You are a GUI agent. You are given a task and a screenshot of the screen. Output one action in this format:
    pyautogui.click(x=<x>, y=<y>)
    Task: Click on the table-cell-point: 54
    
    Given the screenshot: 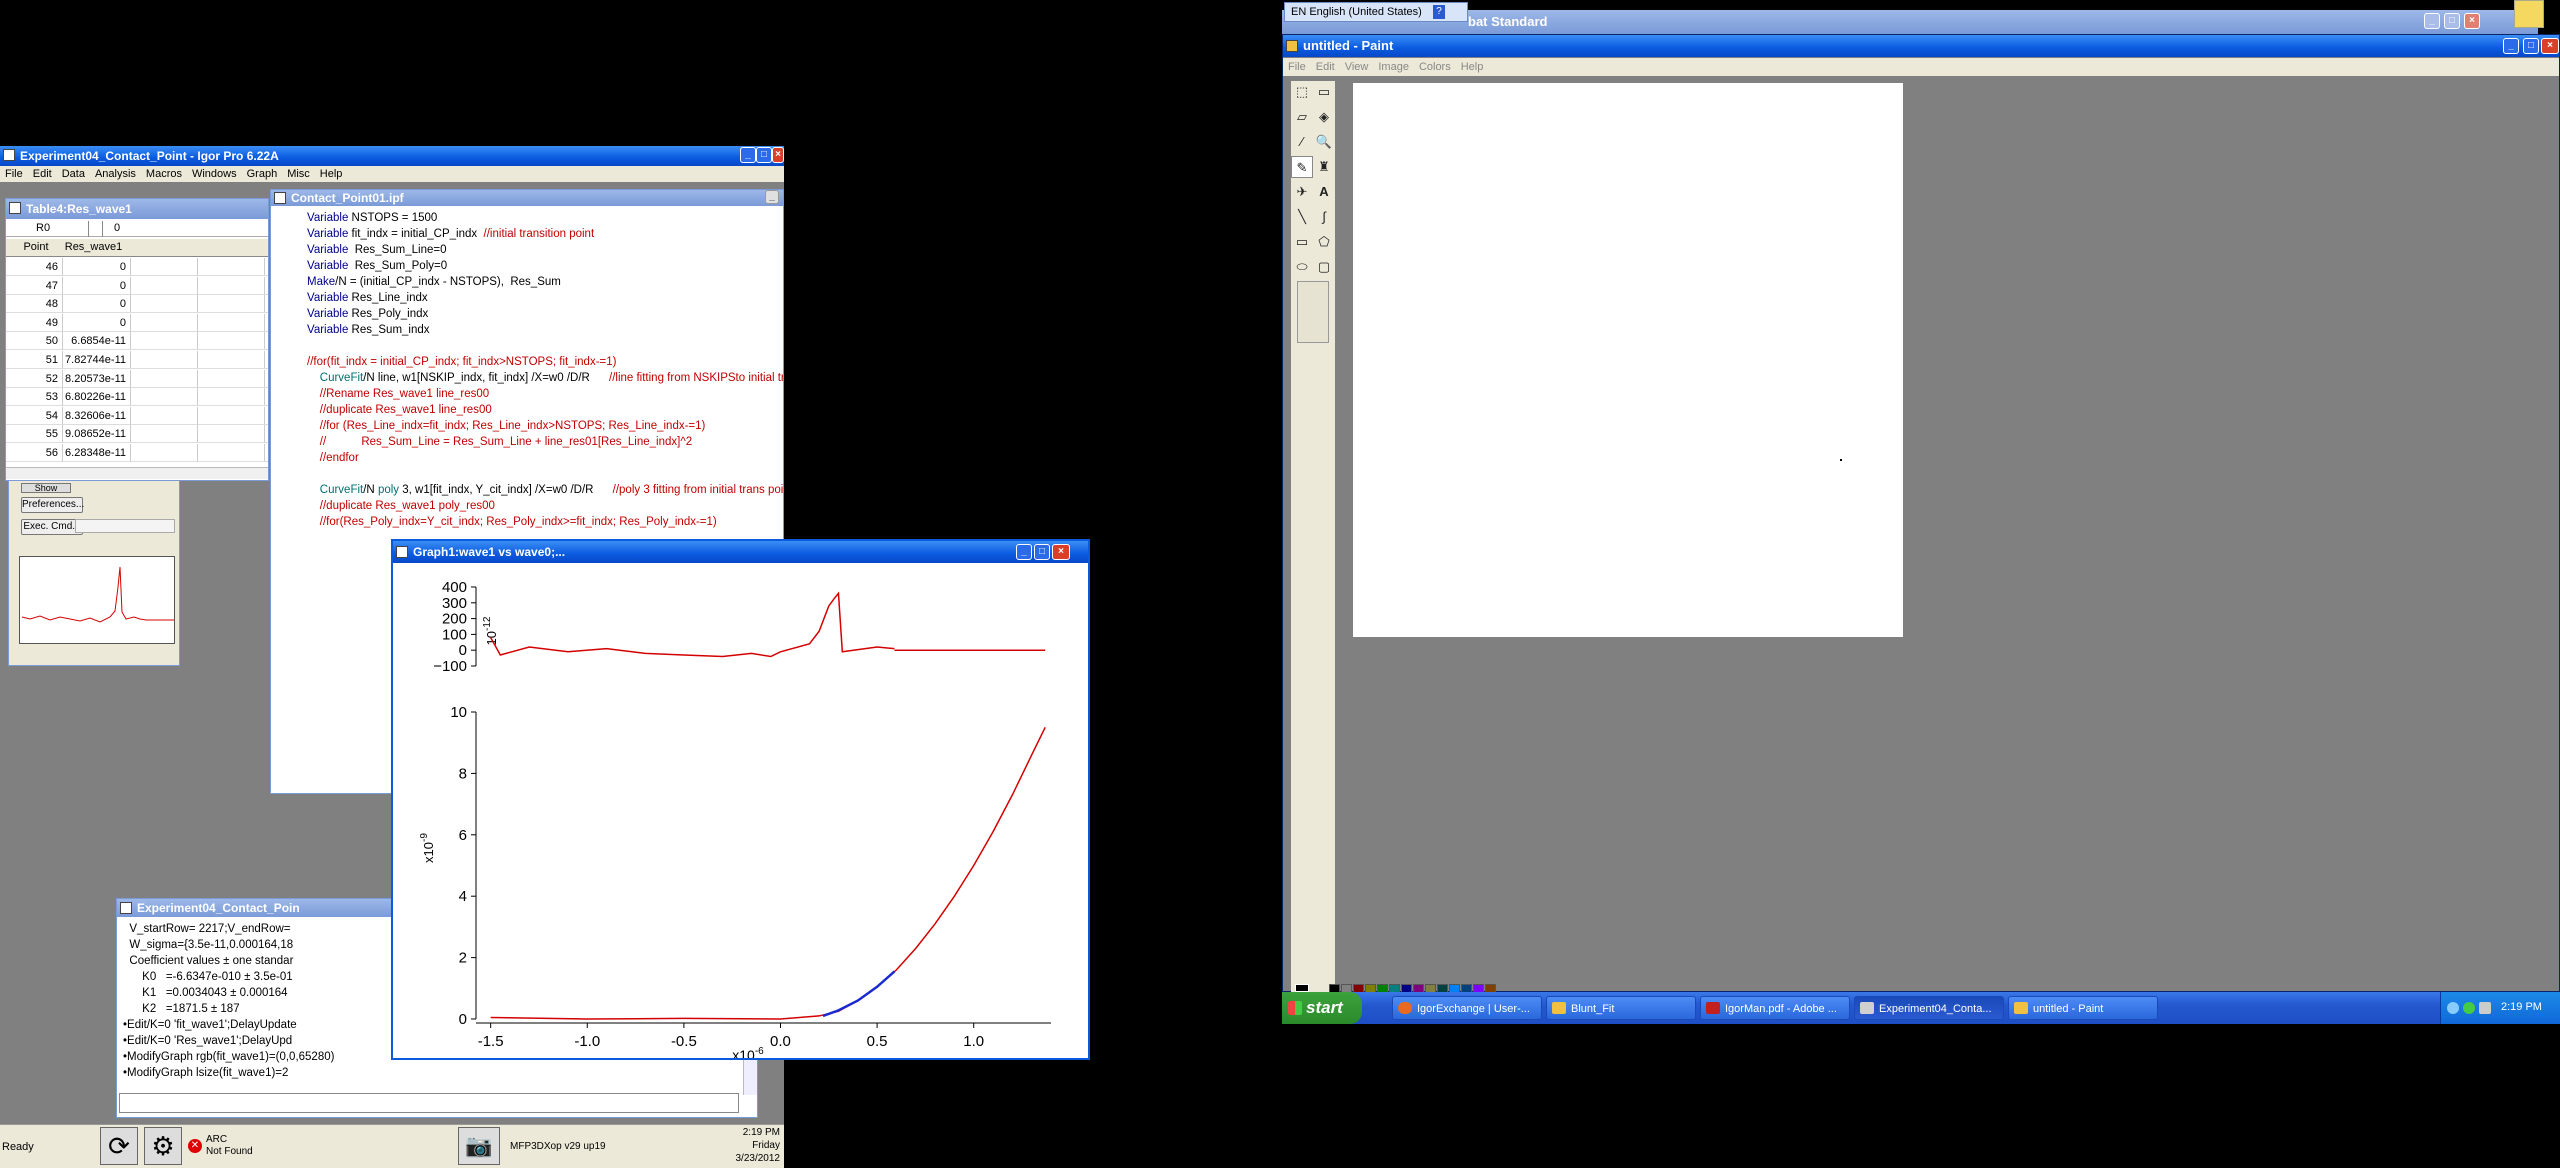 What is the action you would take?
    pyautogui.click(x=34, y=415)
    